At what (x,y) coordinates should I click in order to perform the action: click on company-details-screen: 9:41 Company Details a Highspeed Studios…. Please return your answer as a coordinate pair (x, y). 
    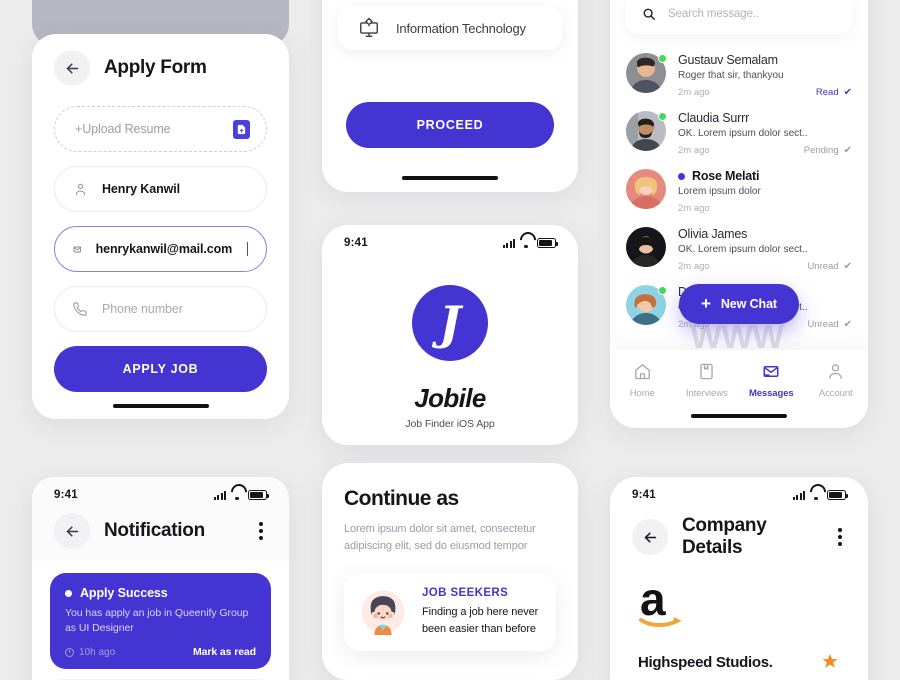
    Looking at the image, I should click on (739, 578).